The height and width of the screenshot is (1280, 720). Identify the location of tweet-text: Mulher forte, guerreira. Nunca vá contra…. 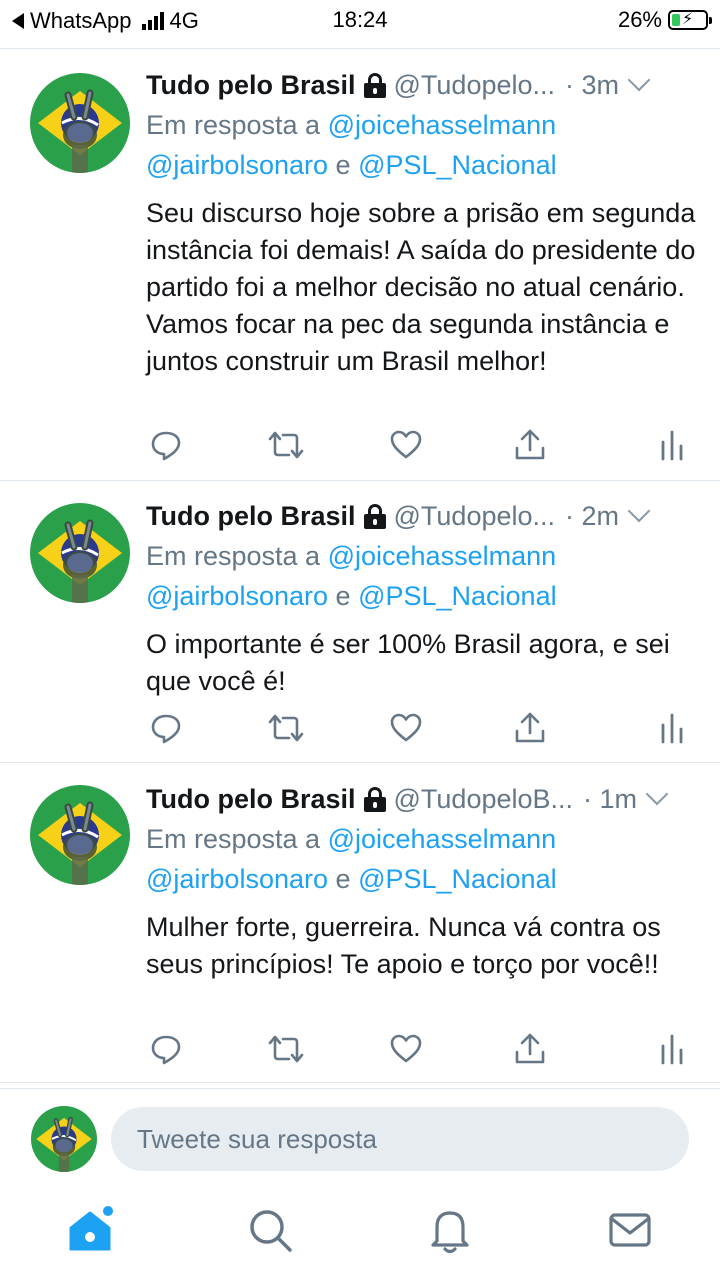
(403, 945).